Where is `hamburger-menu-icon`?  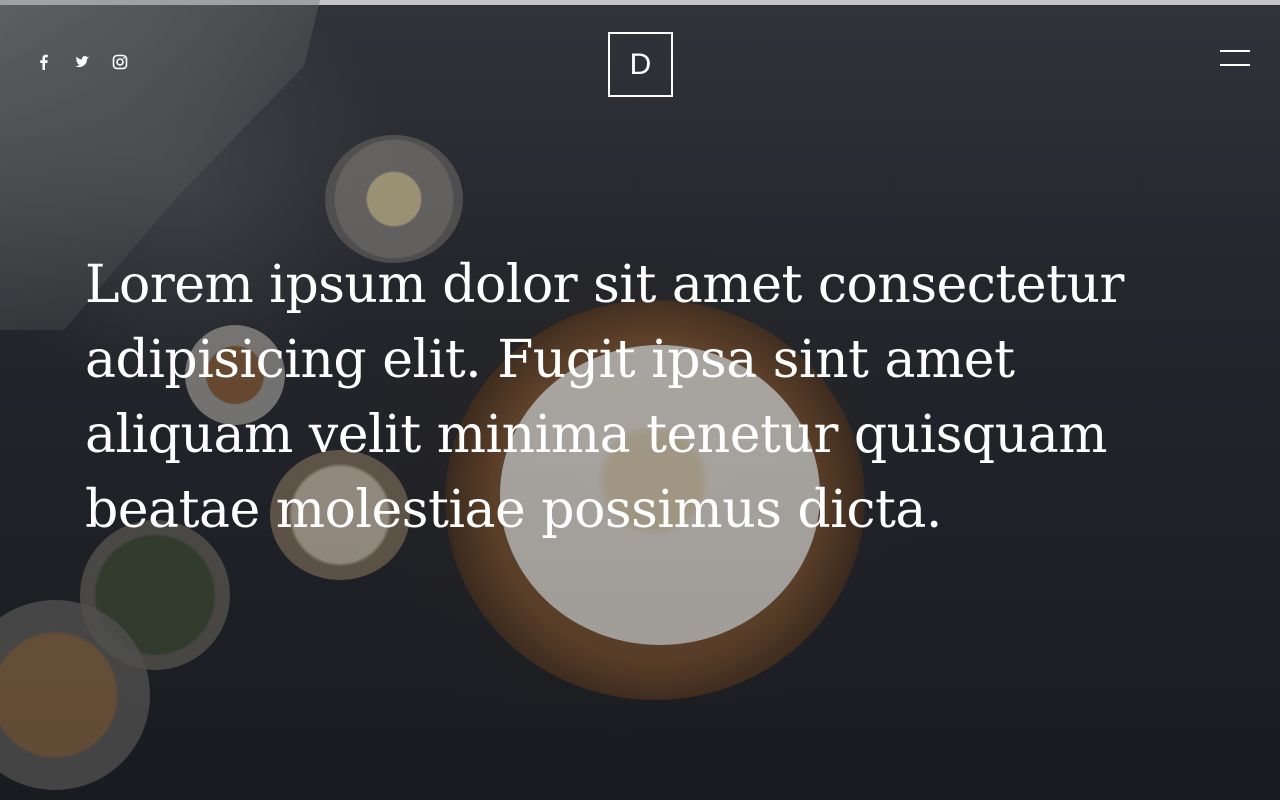 hamburger-menu-icon is located at coordinates (1233, 59).